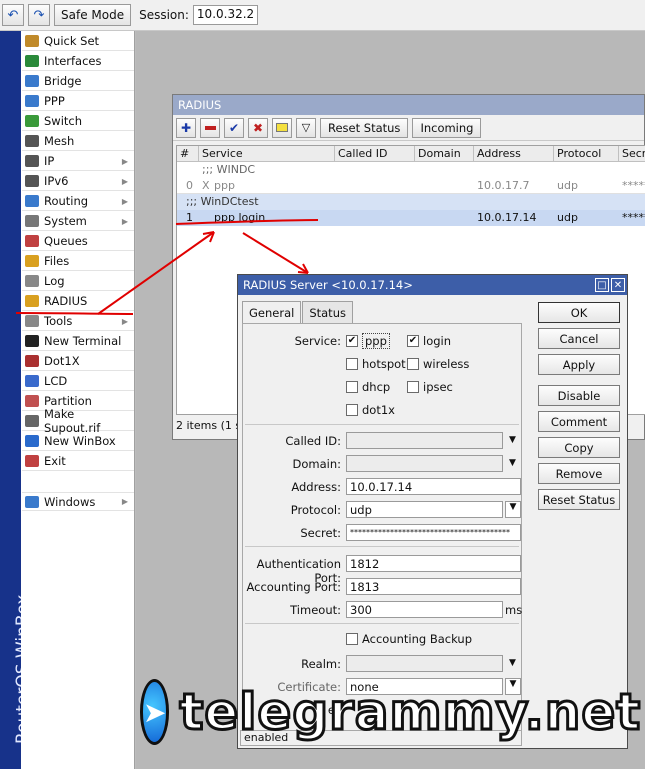  I want to click on copy-button: Copy, so click(579, 447).